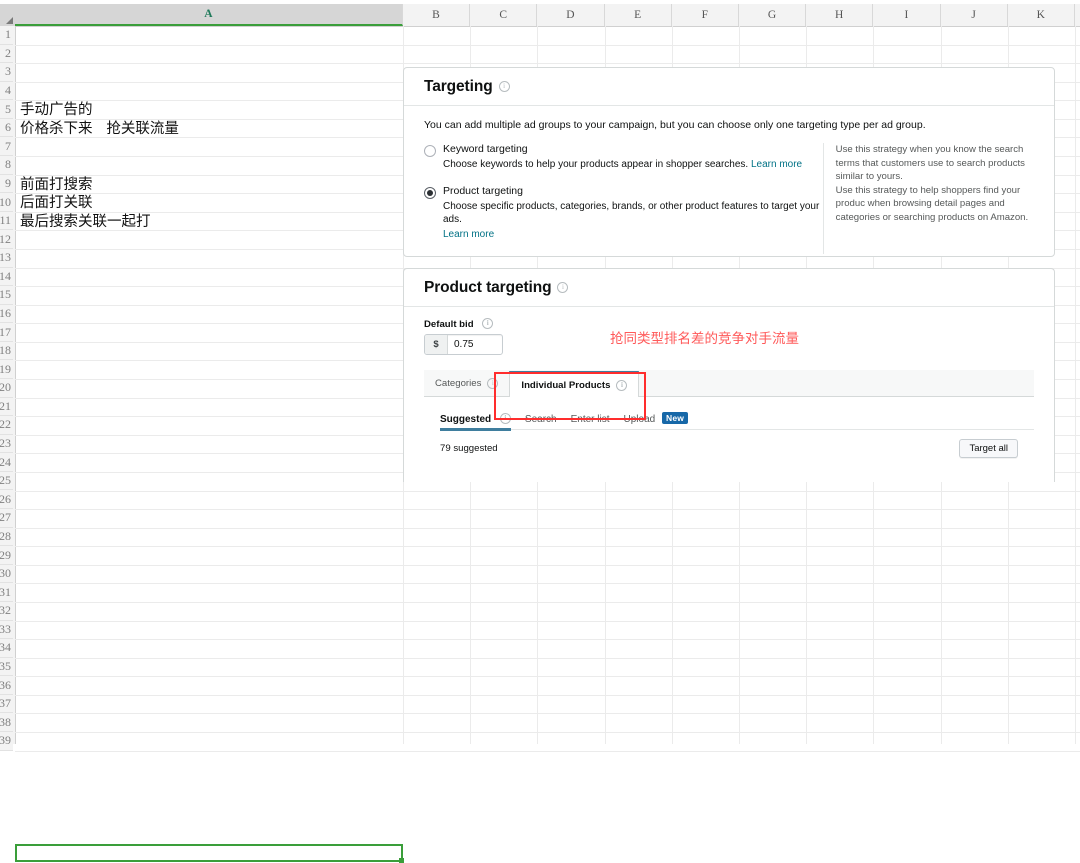 This screenshot has width=1080, height=863. I want to click on row-header-28: 28, so click(6, 537).